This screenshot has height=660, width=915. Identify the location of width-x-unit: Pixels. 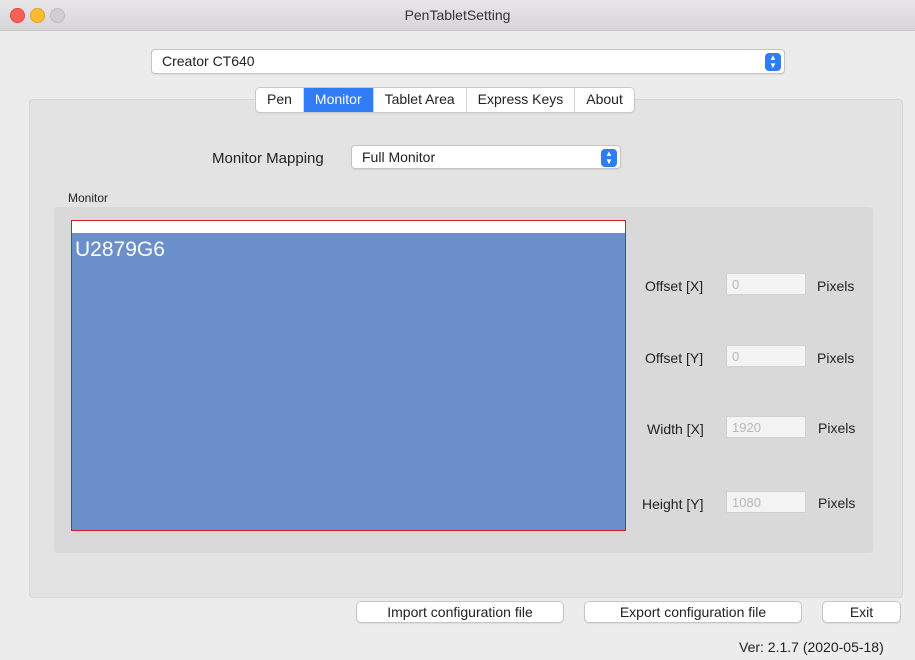
(837, 428).